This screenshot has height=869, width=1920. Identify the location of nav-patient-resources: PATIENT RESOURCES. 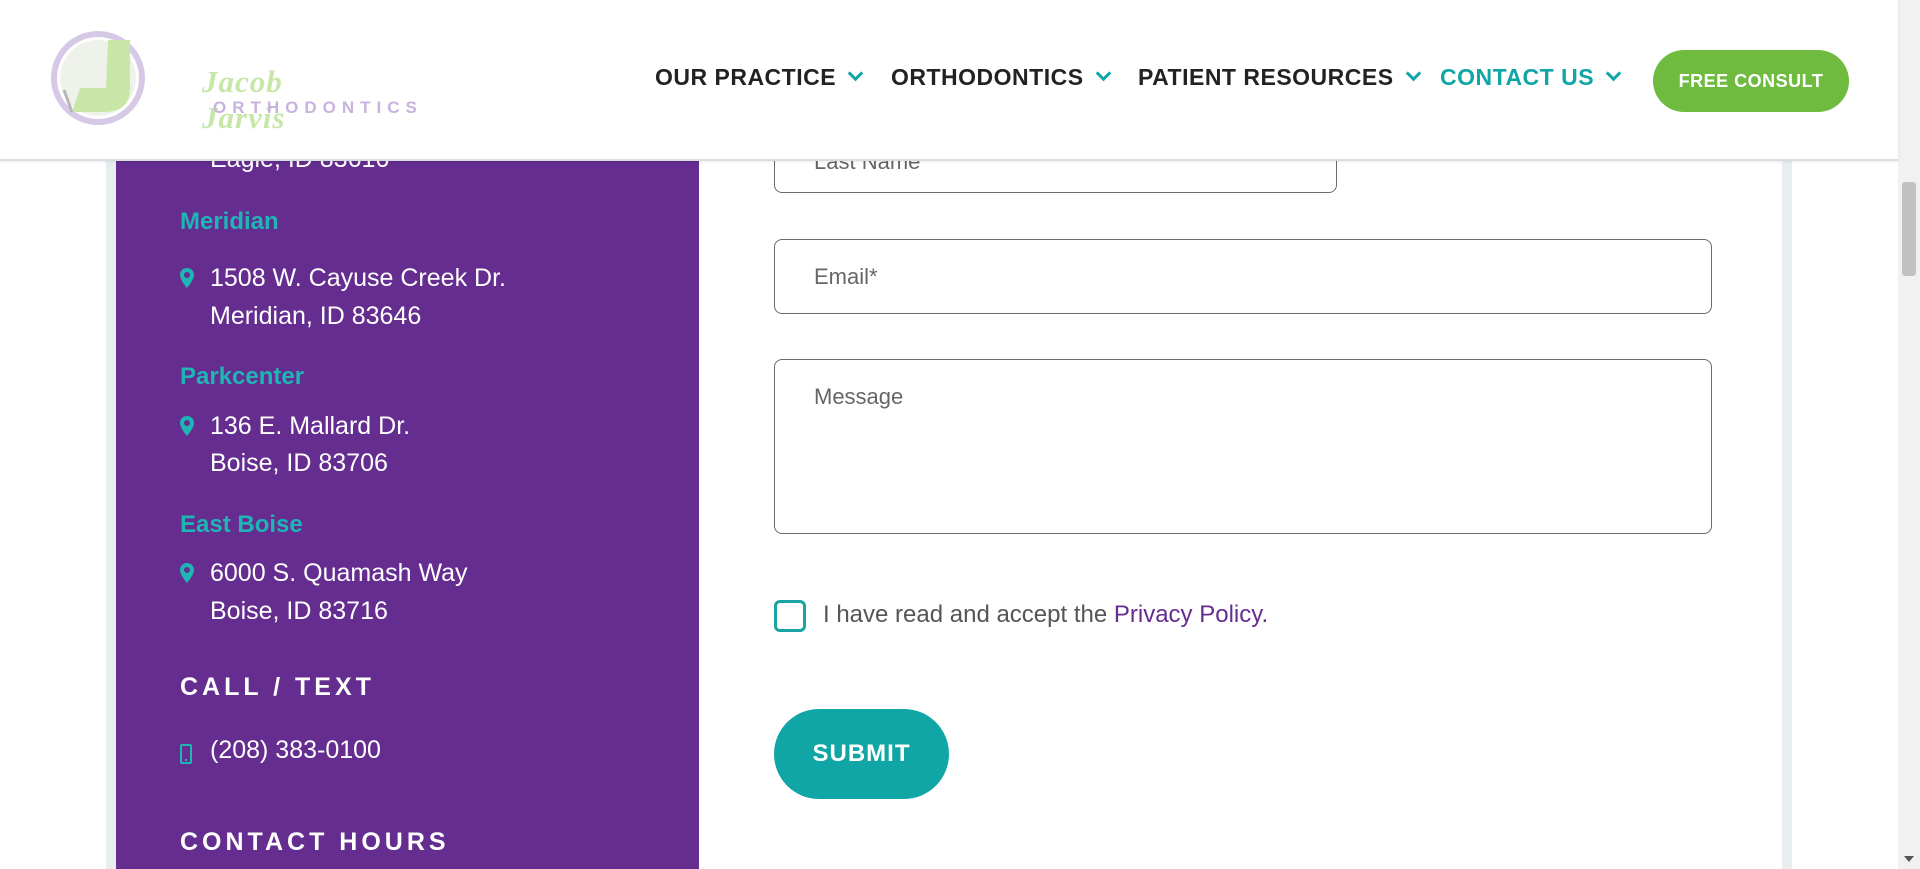
(1279, 77).